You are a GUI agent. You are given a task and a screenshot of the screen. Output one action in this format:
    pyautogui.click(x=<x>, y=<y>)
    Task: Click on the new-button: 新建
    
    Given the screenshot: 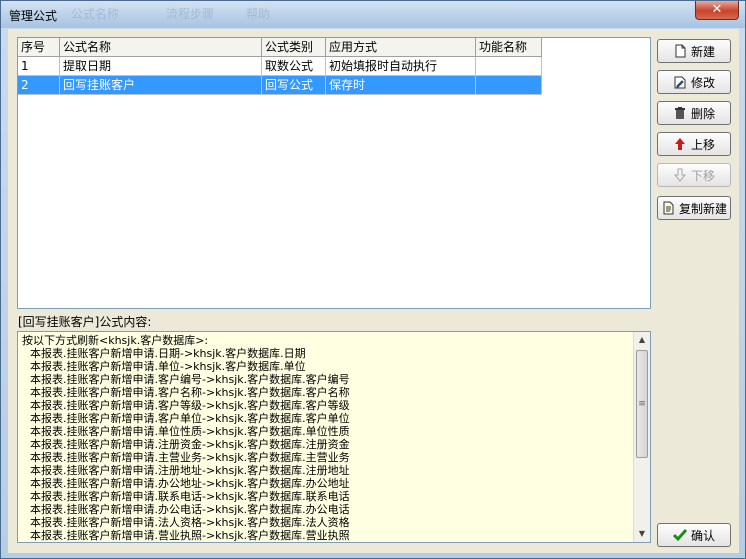 What is the action you would take?
    pyautogui.click(x=694, y=51)
    